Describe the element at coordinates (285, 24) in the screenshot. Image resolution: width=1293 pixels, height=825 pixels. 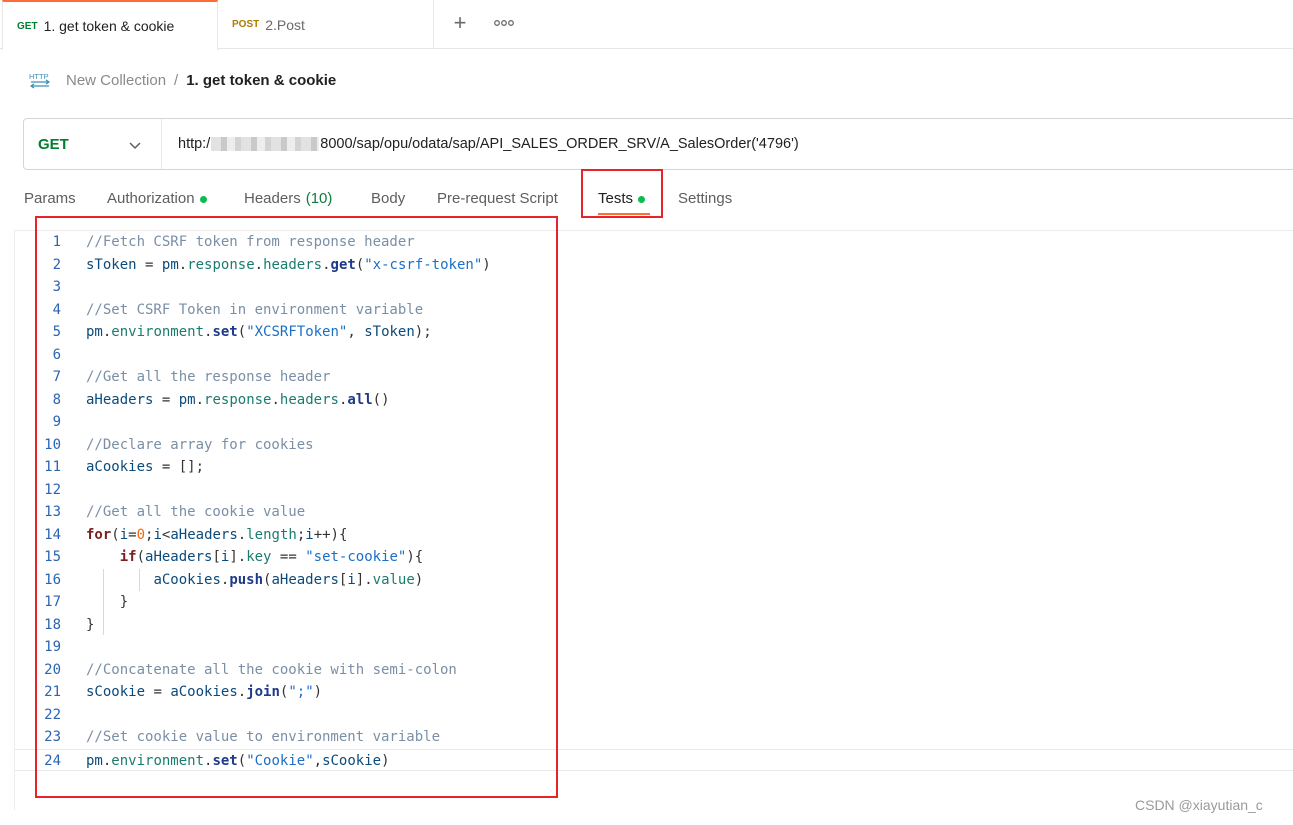
I see `tab-label: 2.Post` at that location.